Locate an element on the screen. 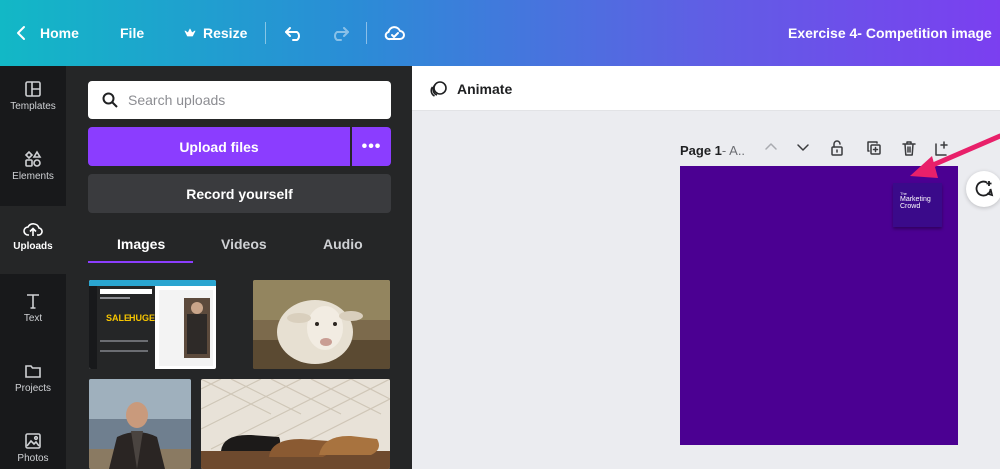 This screenshot has height=469, width=1000. rail-item-label: Text is located at coordinates (33, 318).